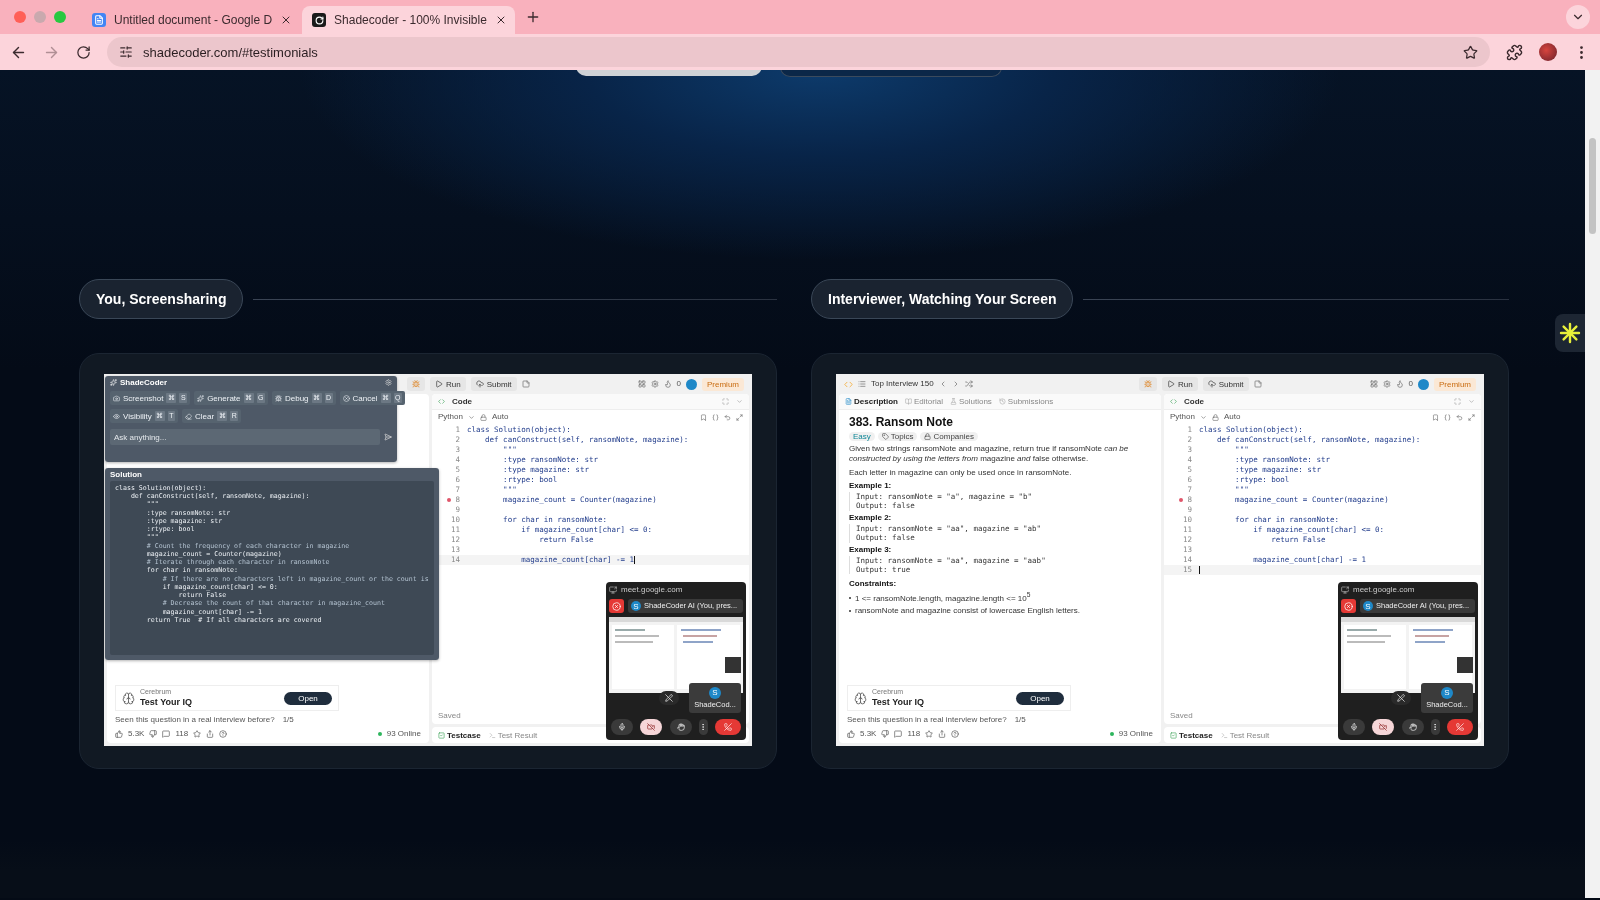 Image resolution: width=1600 pixels, height=900 pixels. Describe the element at coordinates (871, 486) in the screenshot. I see `example-heading: Example 1:` at that location.